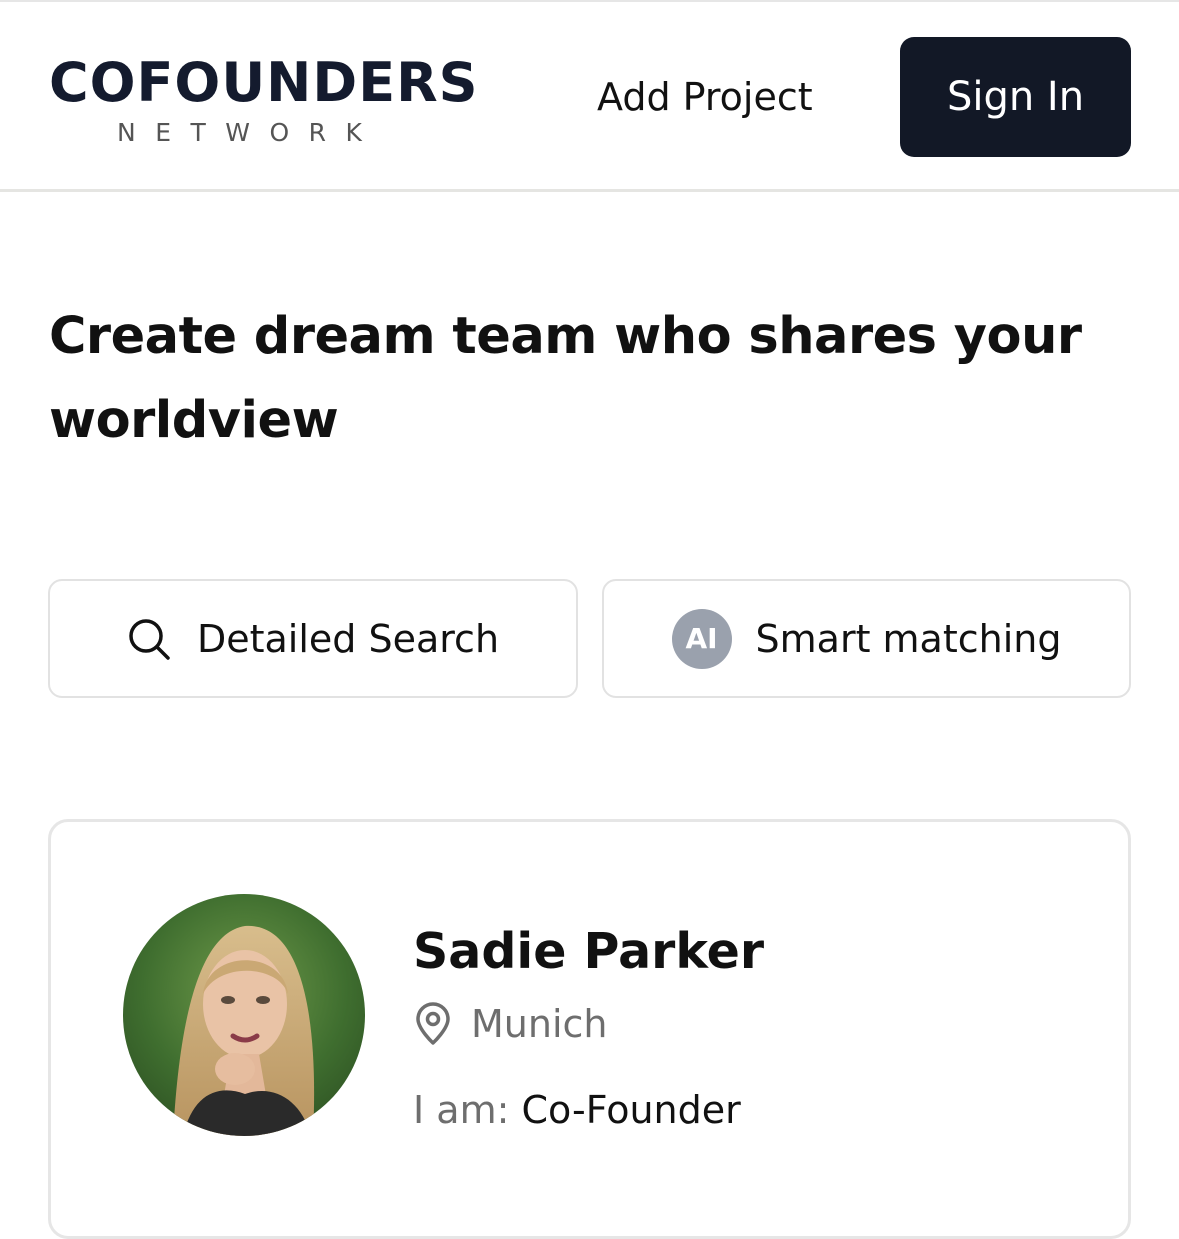 The image size is (1179, 1239). I want to click on profile-role: I am: Co-Founder, so click(577, 1110).